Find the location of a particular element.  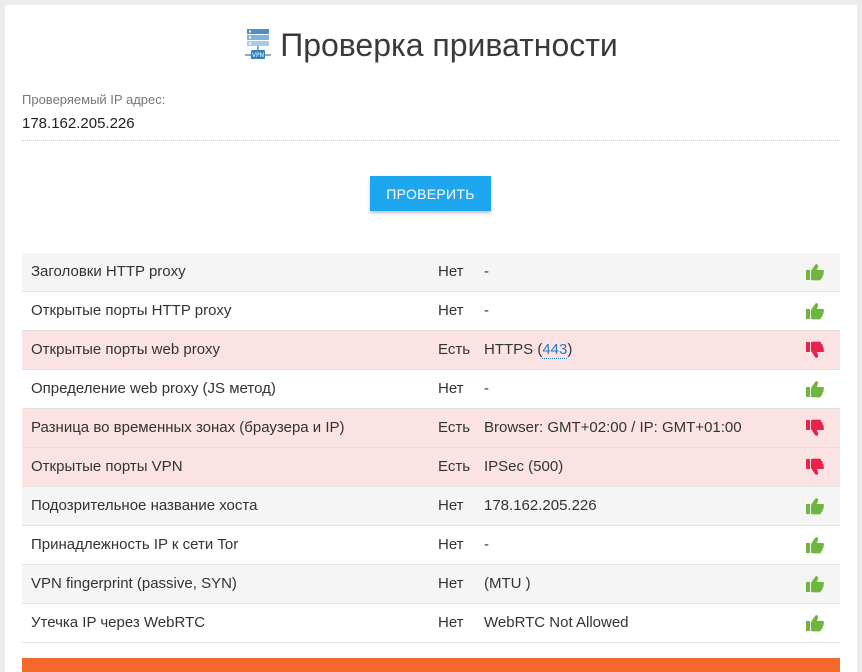

check-detail: HTTPS (443) is located at coordinates (528, 350).